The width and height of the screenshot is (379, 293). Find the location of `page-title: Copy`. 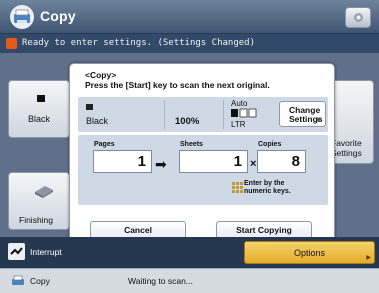

page-title: Copy is located at coordinates (58, 16).